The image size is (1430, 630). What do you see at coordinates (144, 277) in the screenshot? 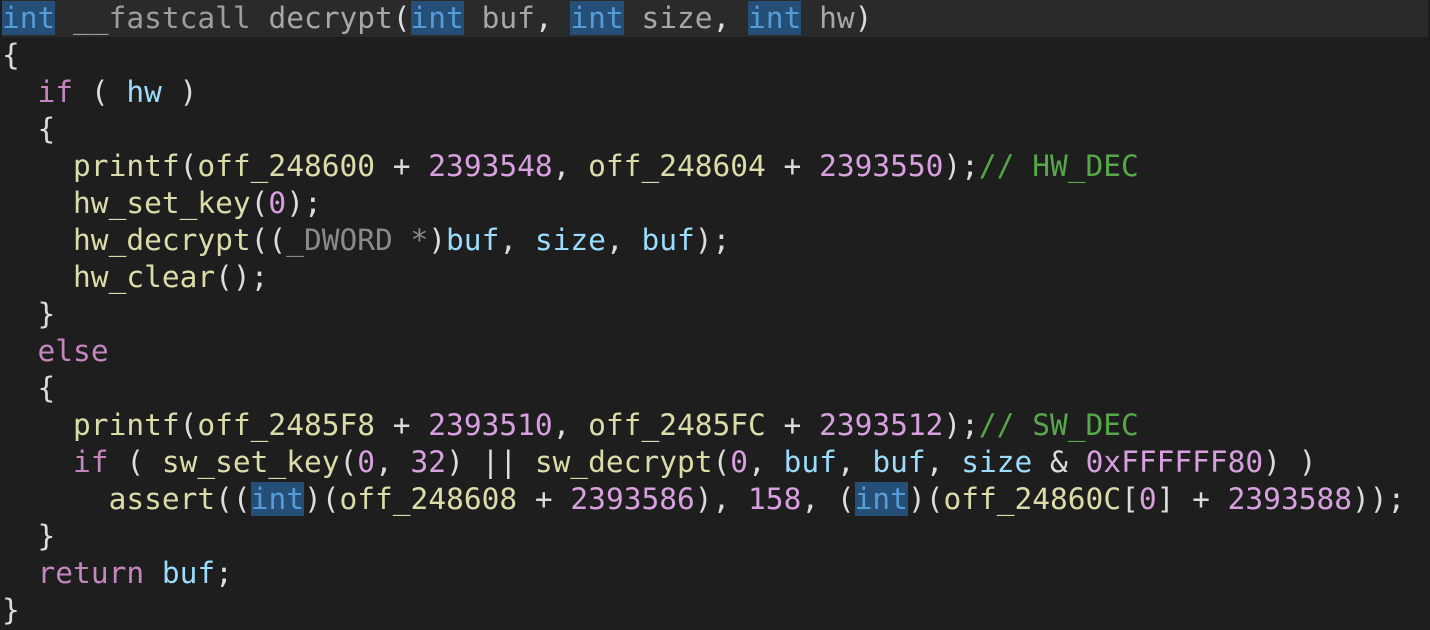
I see `code-token-fn: hw_clear` at bounding box center [144, 277].